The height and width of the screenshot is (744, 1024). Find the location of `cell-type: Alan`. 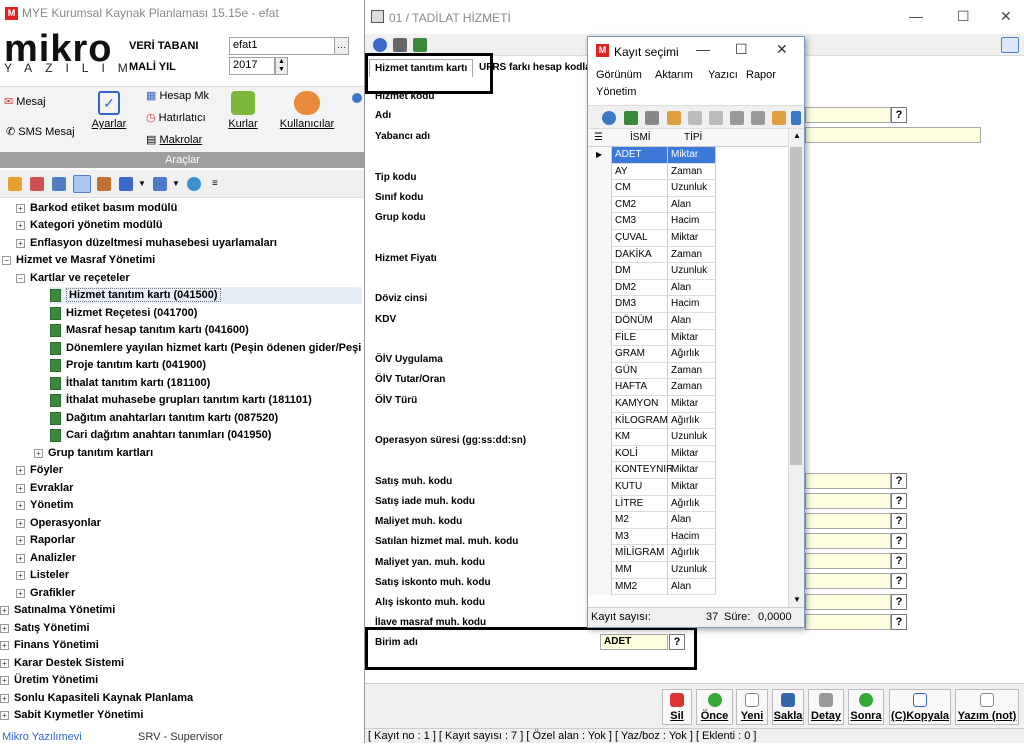

cell-type: Alan is located at coordinates (692, 587).